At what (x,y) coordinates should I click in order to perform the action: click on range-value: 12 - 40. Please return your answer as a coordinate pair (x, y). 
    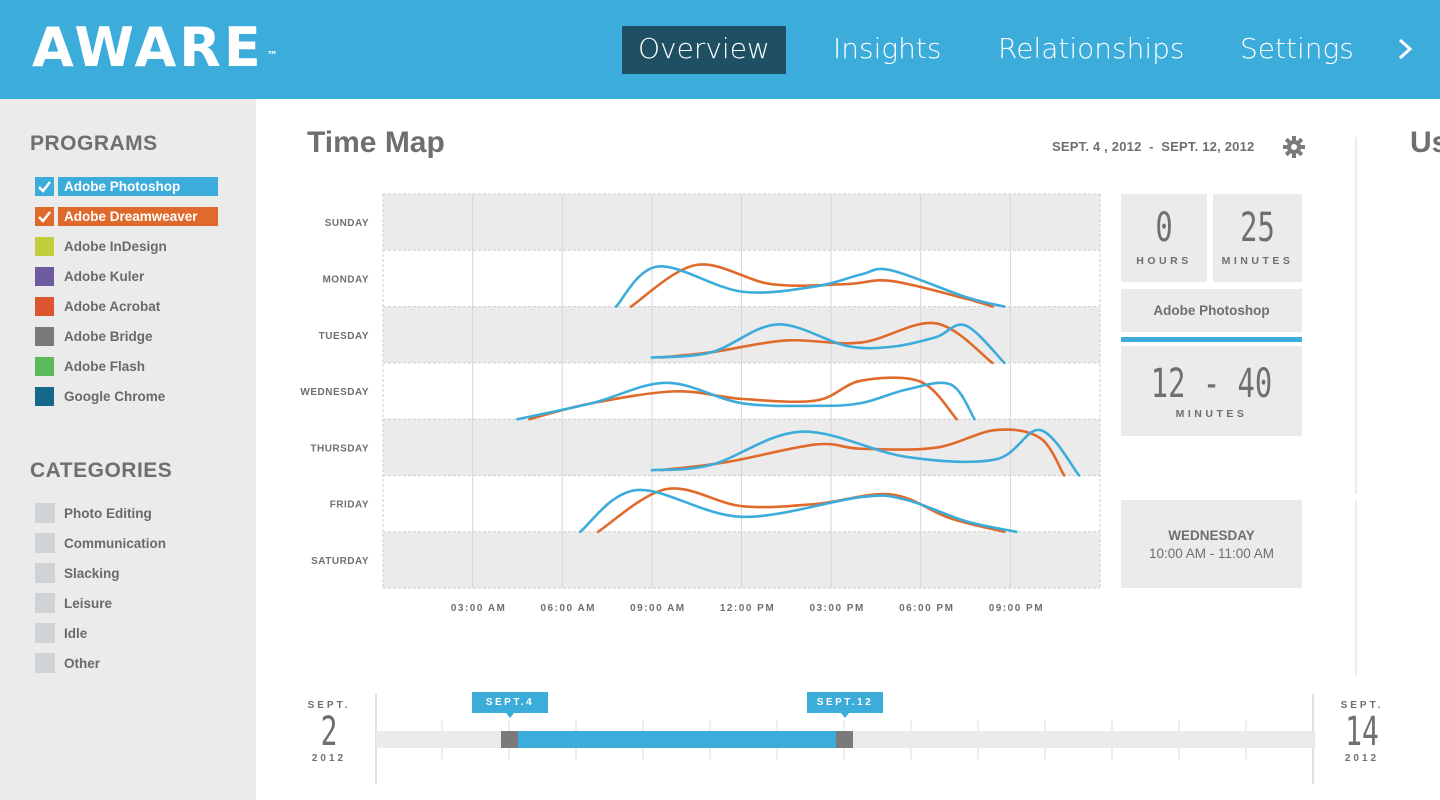
    Looking at the image, I should click on (1211, 384).